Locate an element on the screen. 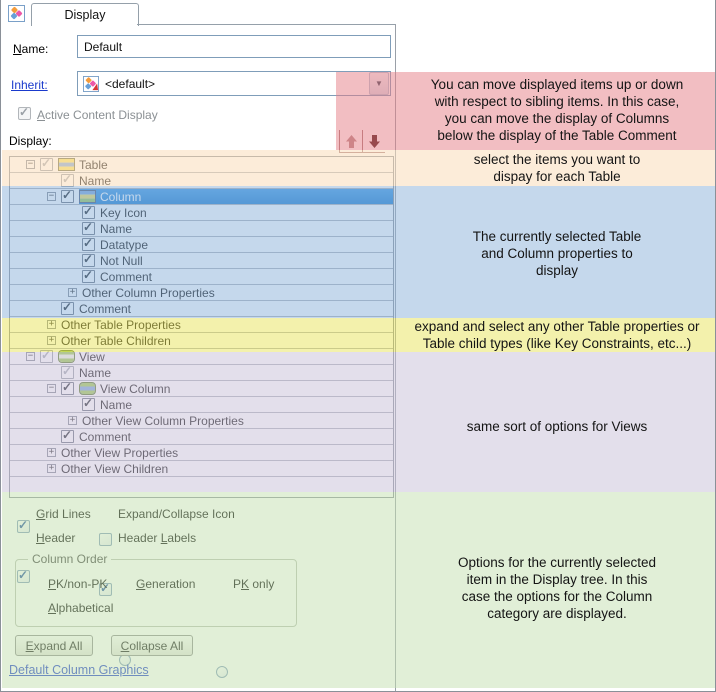 The width and height of the screenshot is (716, 692). checkbox-label-header: Header is located at coordinates (55, 538).